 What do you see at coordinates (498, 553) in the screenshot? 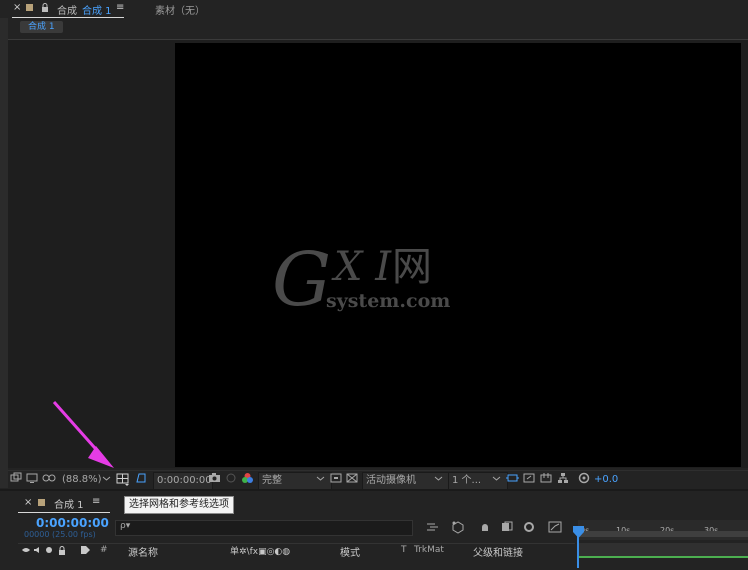
I see `parent-link-header: 父级和链接` at bounding box center [498, 553].